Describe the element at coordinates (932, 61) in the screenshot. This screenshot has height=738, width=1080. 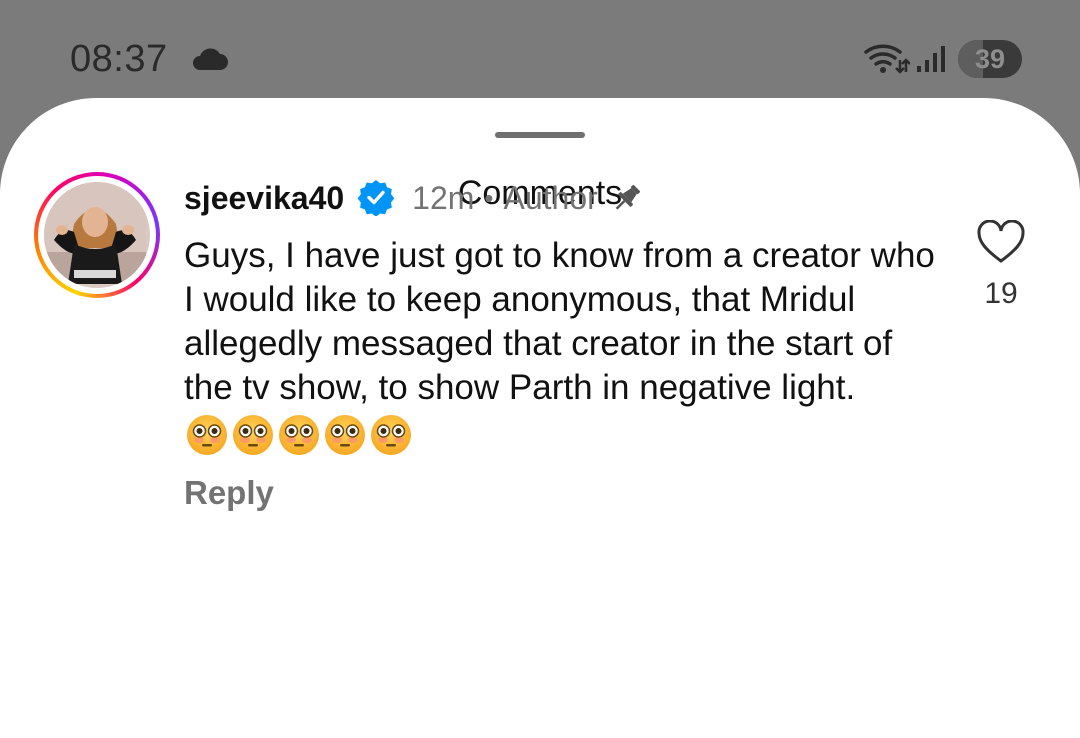
I see `signal-icon` at that location.